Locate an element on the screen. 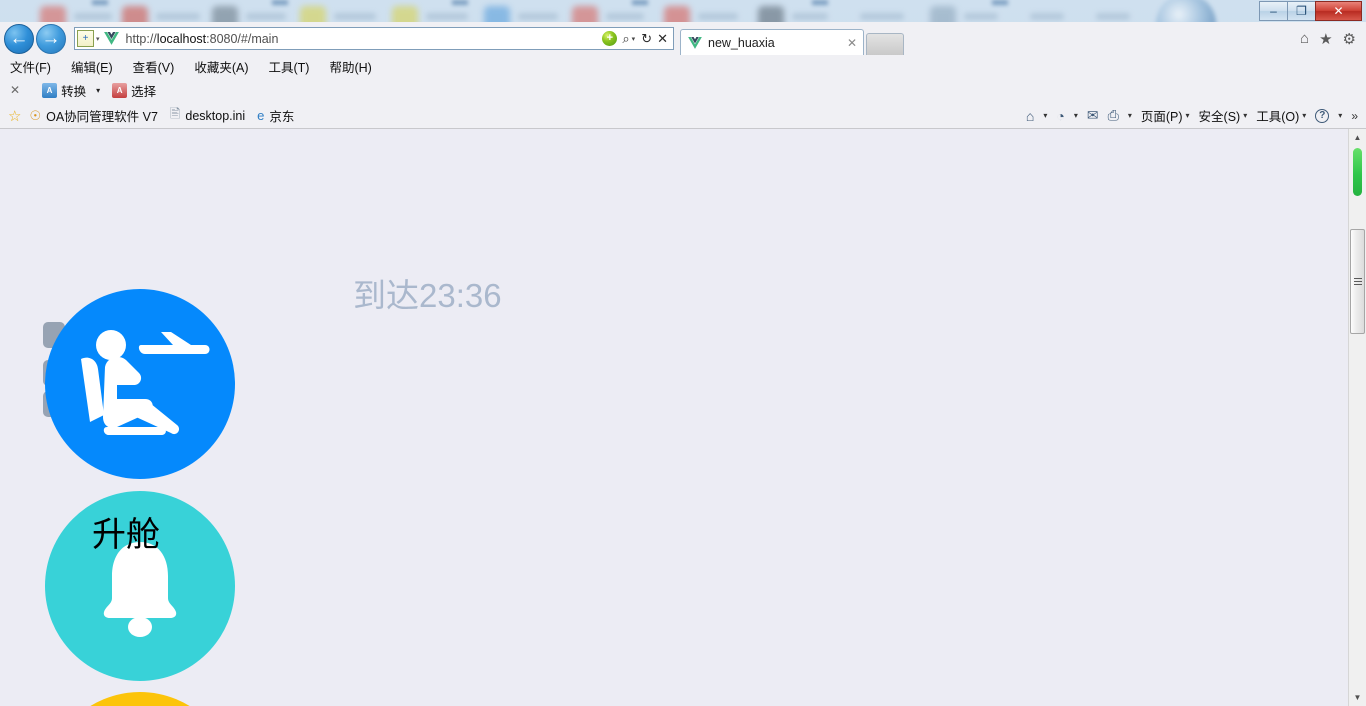  favorite-label: OA协同管理软件 V7 is located at coordinates (102, 117).